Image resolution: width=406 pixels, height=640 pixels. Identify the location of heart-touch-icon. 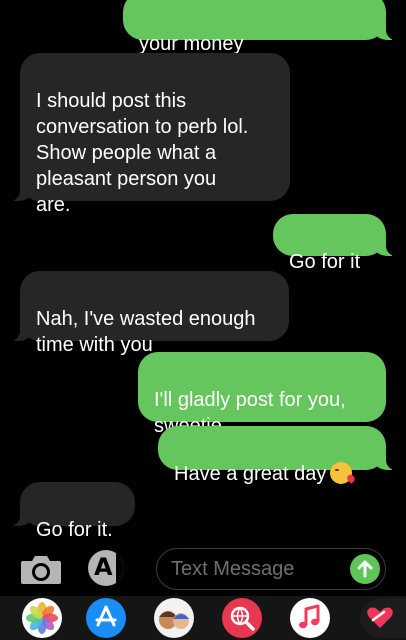
(380, 617).